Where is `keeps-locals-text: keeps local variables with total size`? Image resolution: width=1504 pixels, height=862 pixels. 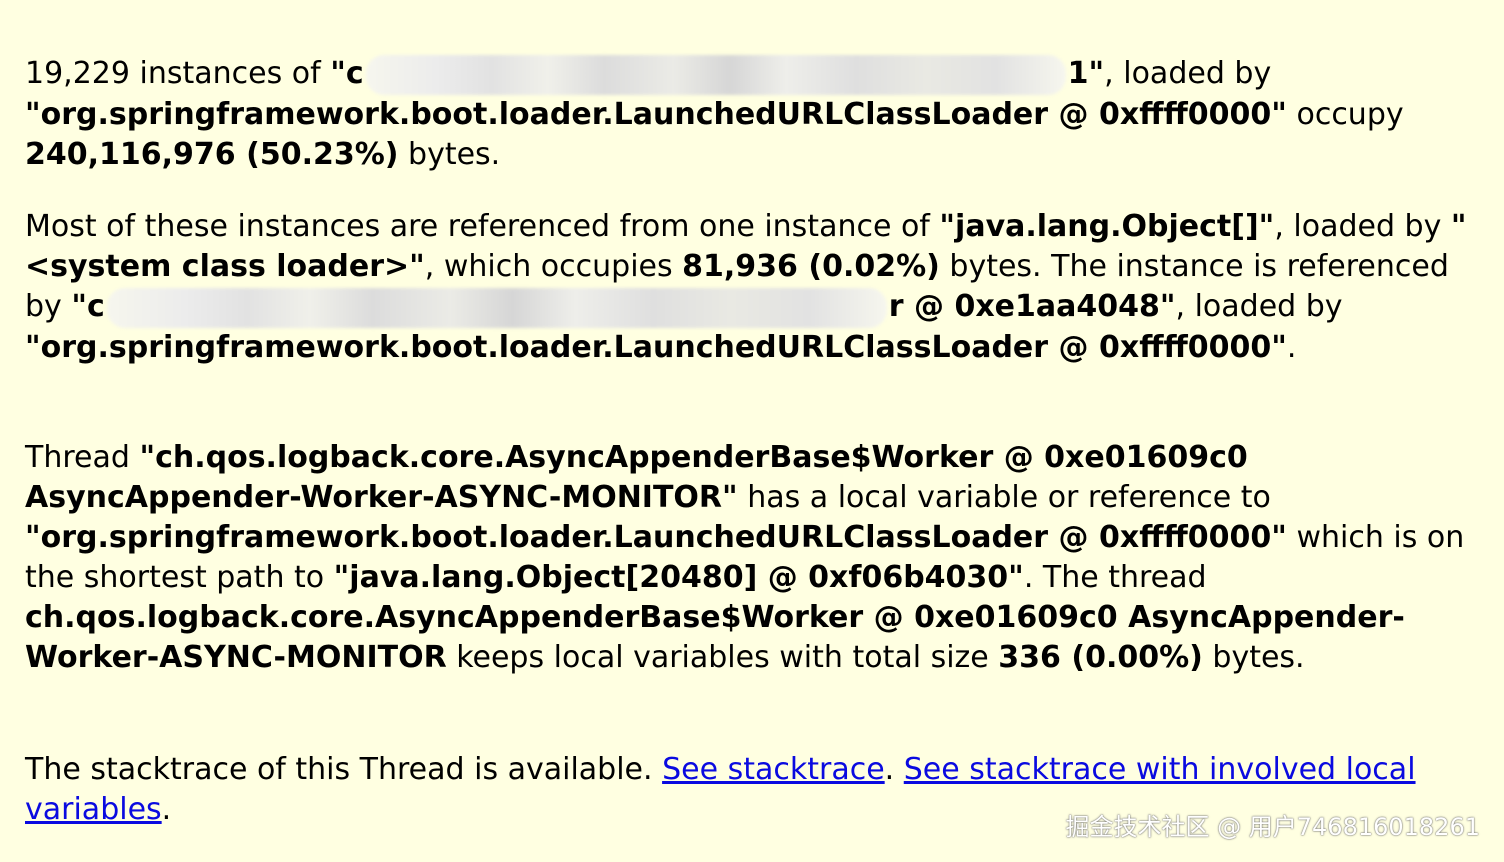
keeps-locals-text: keeps local variables with total size is located at coordinates (722, 657).